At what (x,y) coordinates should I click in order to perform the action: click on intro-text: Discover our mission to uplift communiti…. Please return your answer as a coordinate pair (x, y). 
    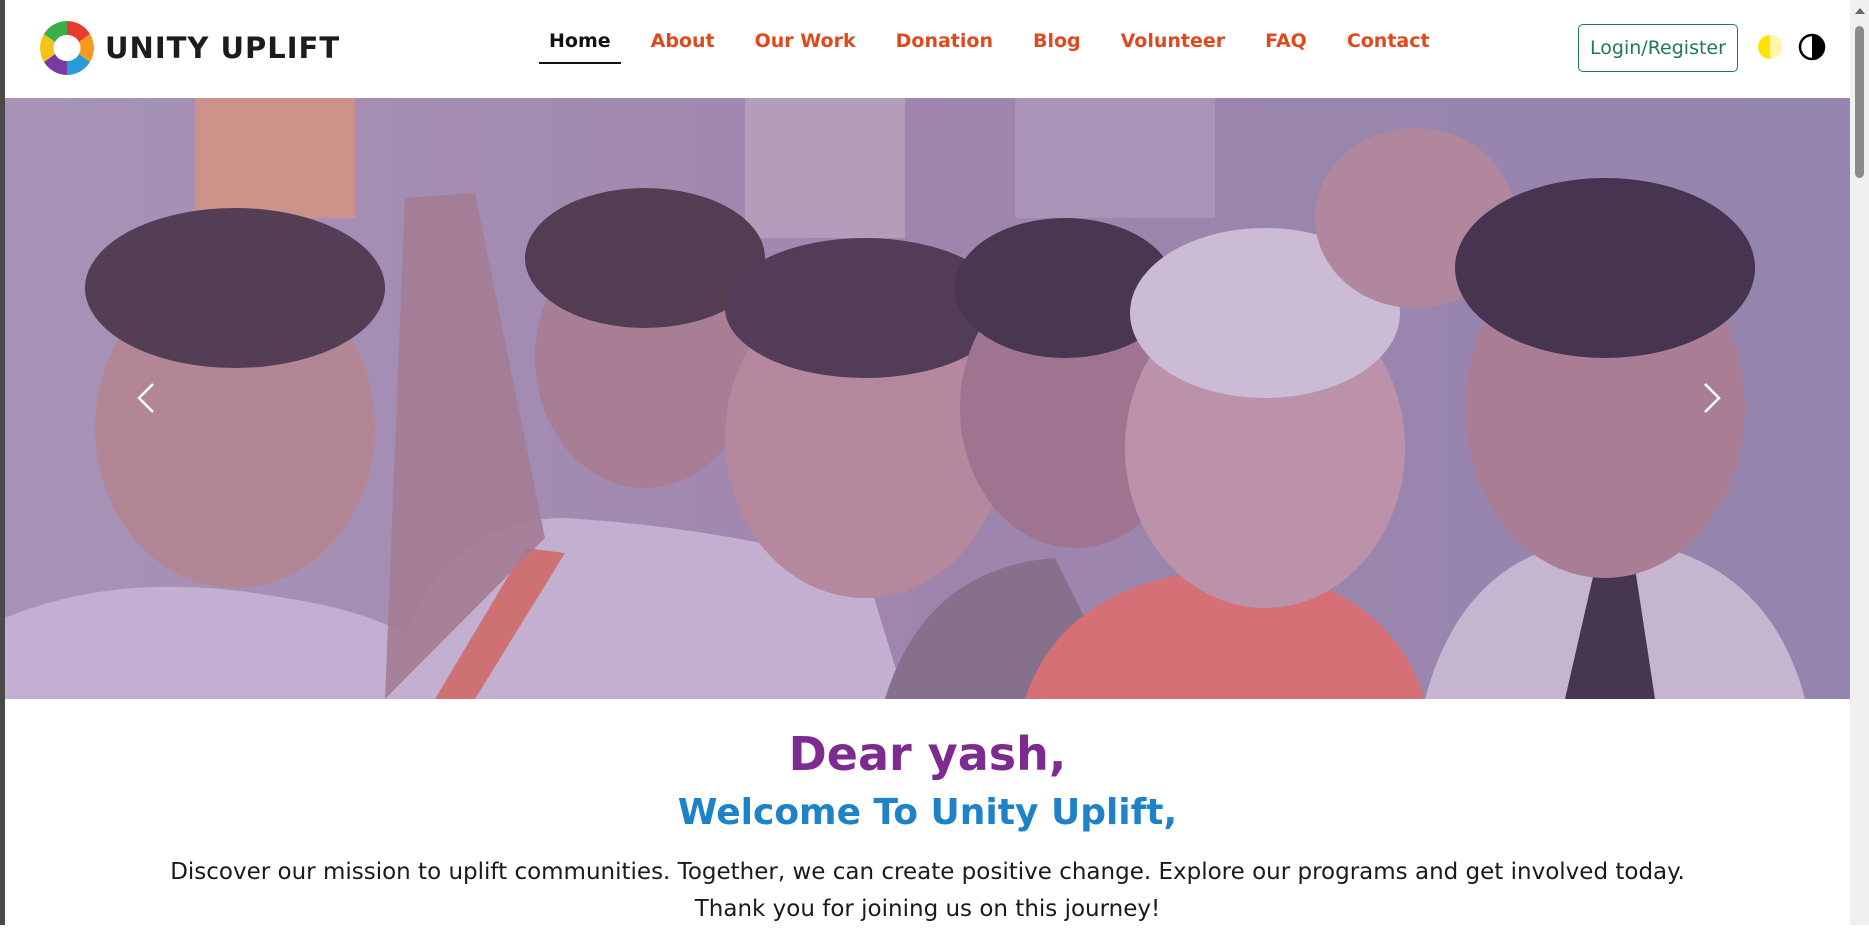
    Looking at the image, I should click on (927, 891).